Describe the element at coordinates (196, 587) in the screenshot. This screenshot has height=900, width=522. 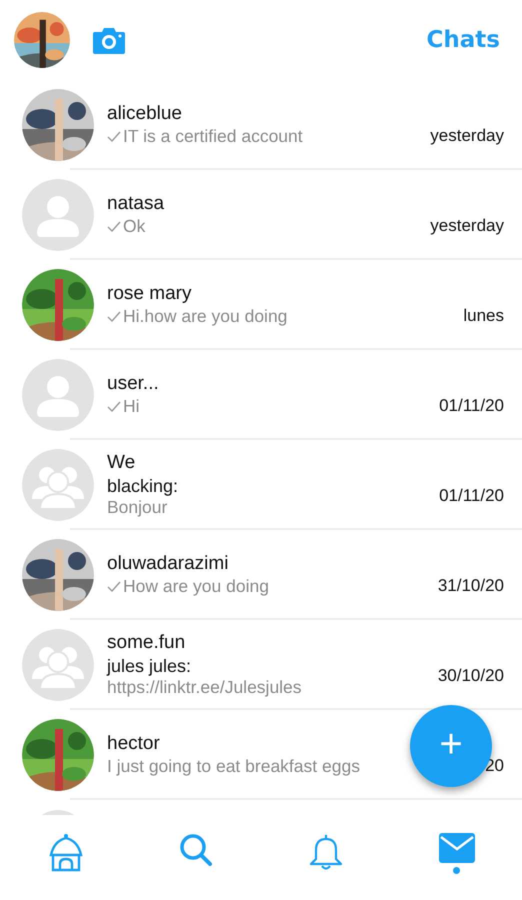
I see `message-preview: How are you doing` at that location.